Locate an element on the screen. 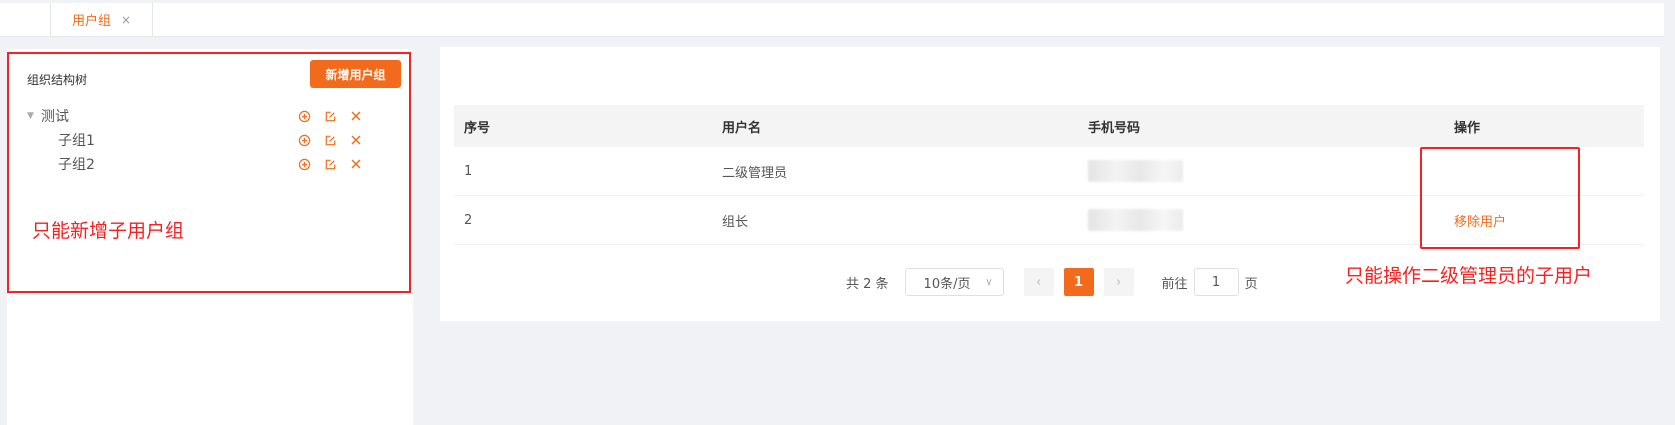 The height and width of the screenshot is (425, 1675). pagination-total: 共 2 条 is located at coordinates (867, 284).